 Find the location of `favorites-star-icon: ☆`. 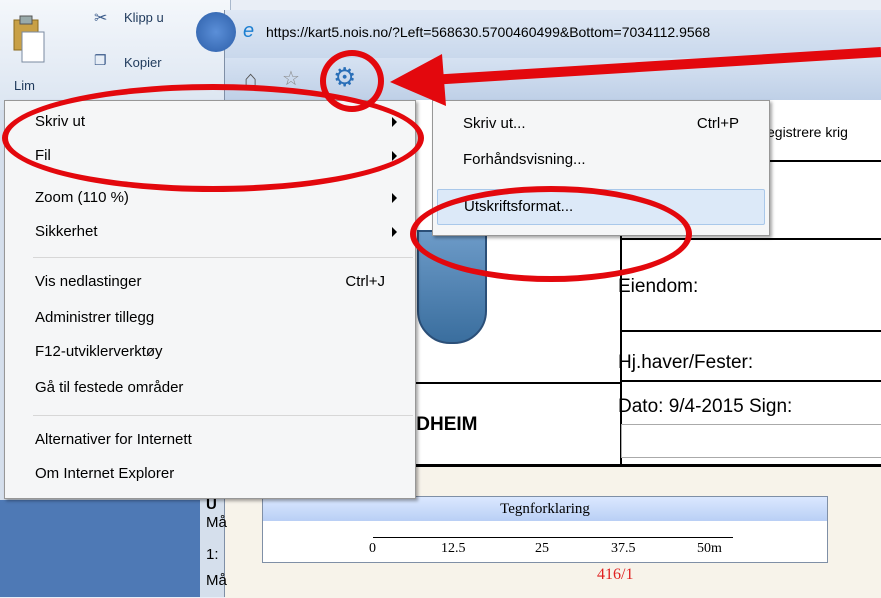

favorites-star-icon: ☆ is located at coordinates (291, 78).